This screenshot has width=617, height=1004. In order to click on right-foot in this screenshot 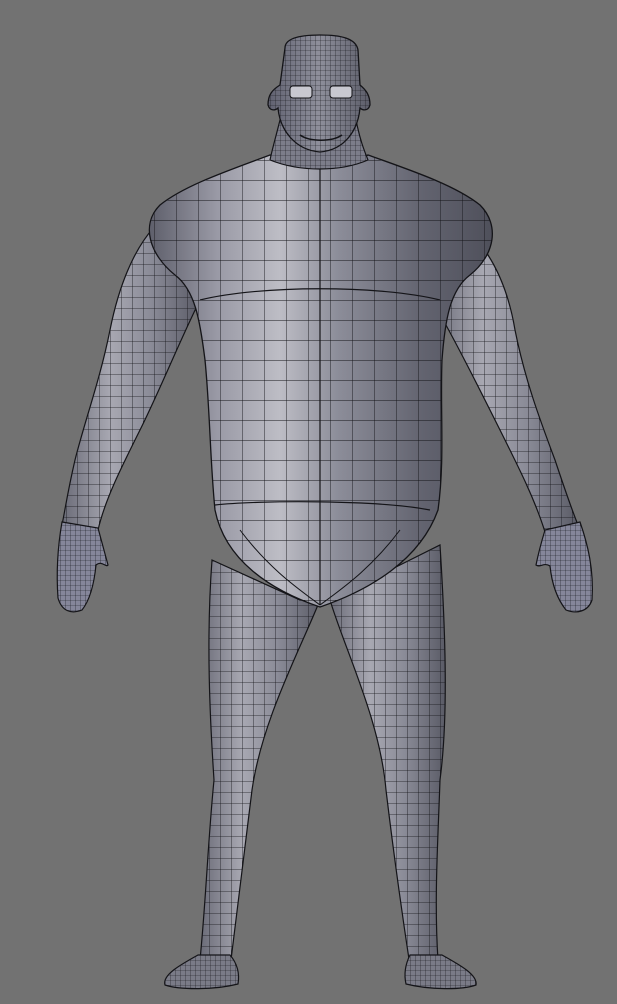, I will do `click(440, 972)`.